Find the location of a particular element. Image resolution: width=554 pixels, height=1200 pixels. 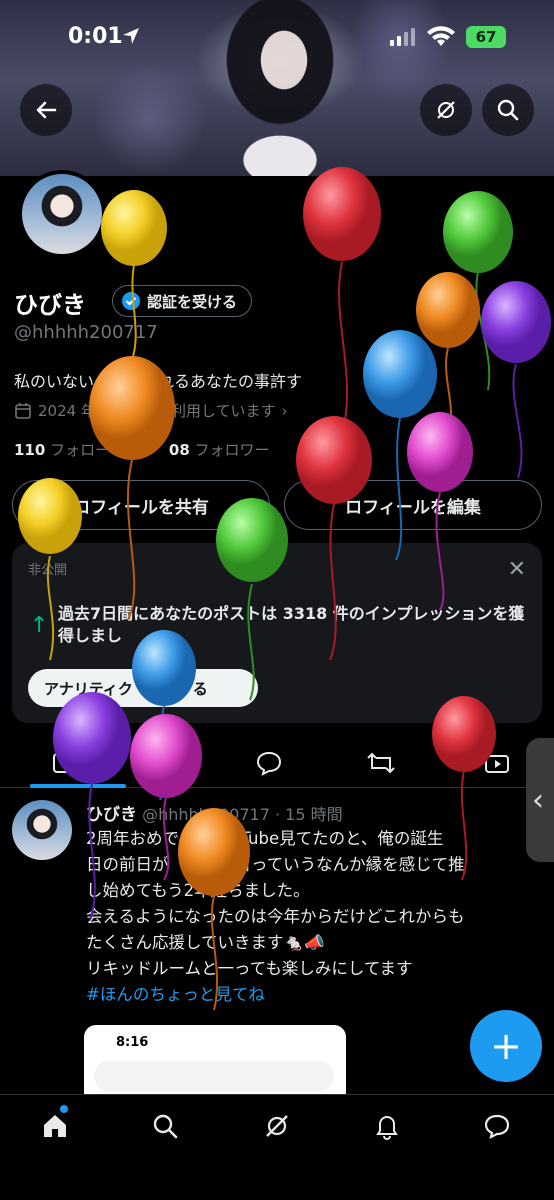

get-verified-label: 認証を受ける is located at coordinates (192, 301).